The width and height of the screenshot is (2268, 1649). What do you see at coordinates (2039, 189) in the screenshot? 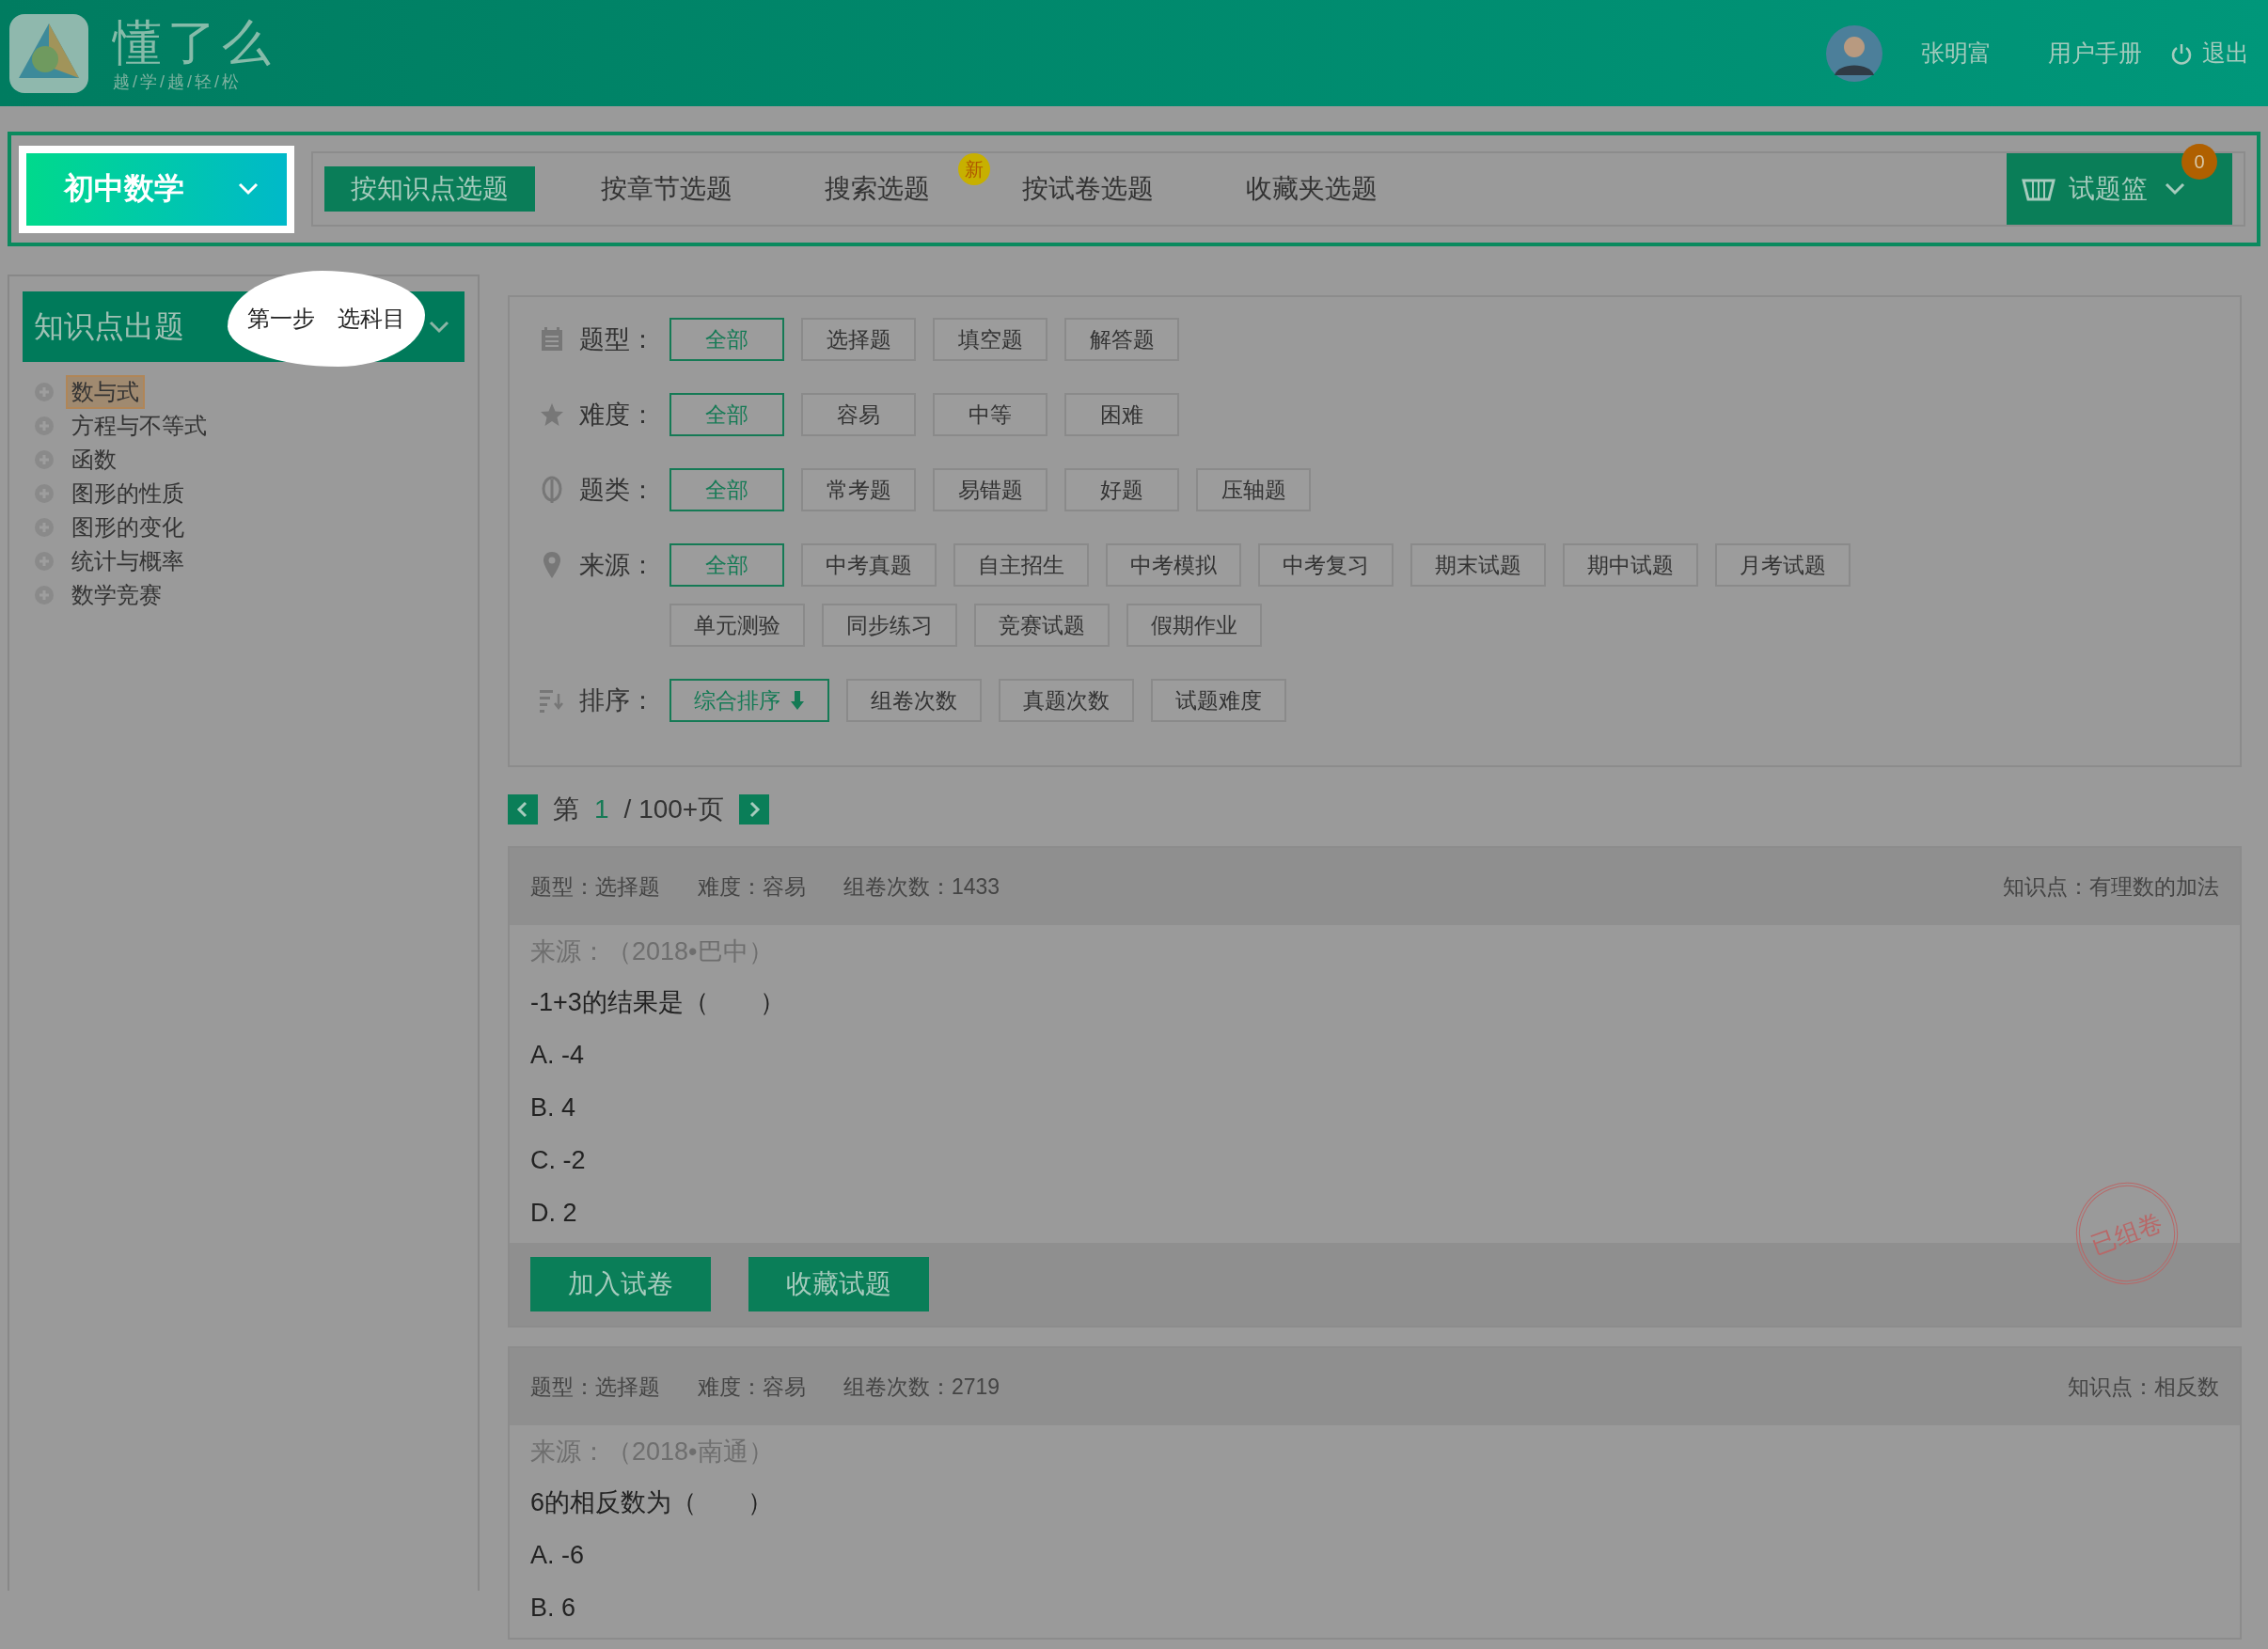
I see `basket-icon` at bounding box center [2039, 189].